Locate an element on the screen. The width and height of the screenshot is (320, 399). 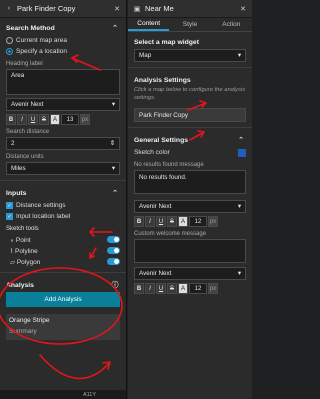
select-widget-label: Select a map widget is located at coordinates (166, 42).